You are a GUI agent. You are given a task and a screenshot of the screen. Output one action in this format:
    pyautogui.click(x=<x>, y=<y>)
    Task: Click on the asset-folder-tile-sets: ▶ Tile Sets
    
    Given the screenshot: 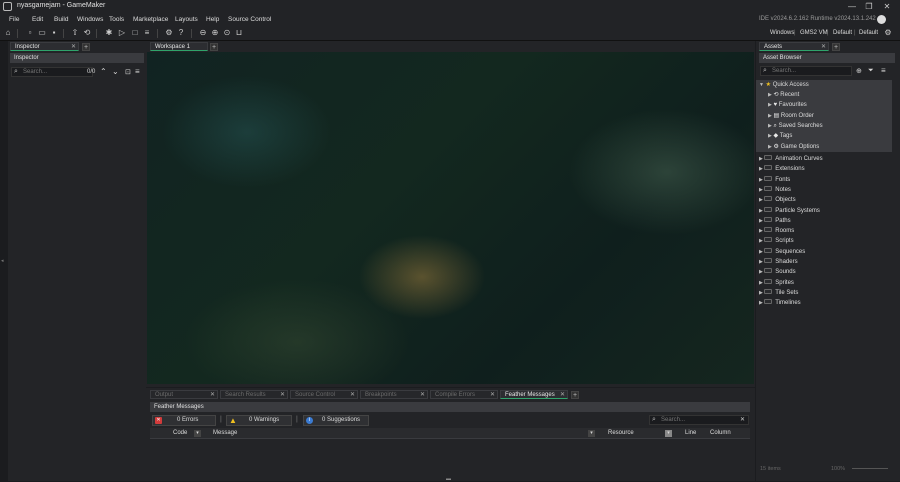 What is the action you would take?
    pyautogui.click(x=778, y=293)
    